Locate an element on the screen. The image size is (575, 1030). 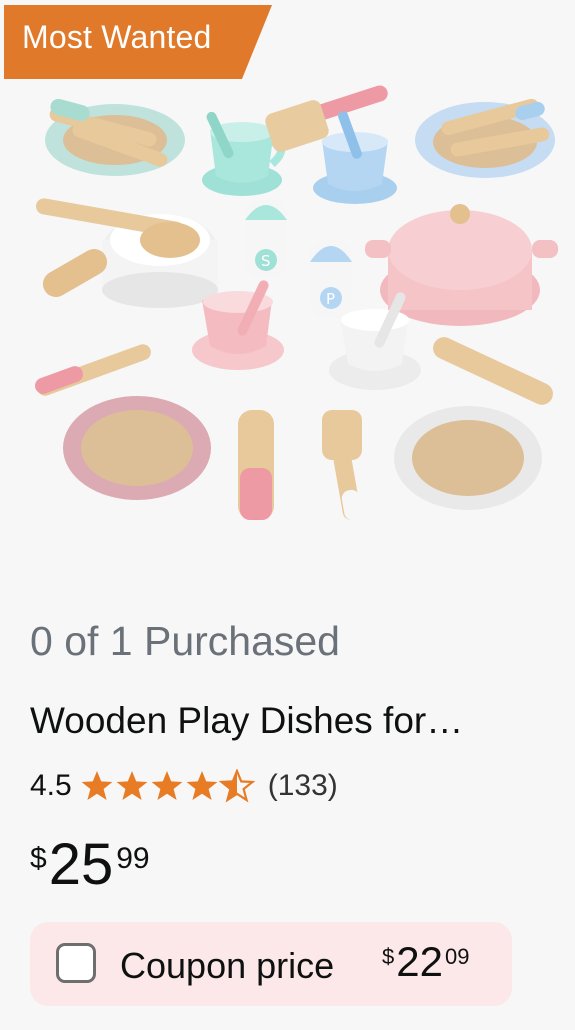
coupon-price-currency: $ is located at coordinates (388, 956).